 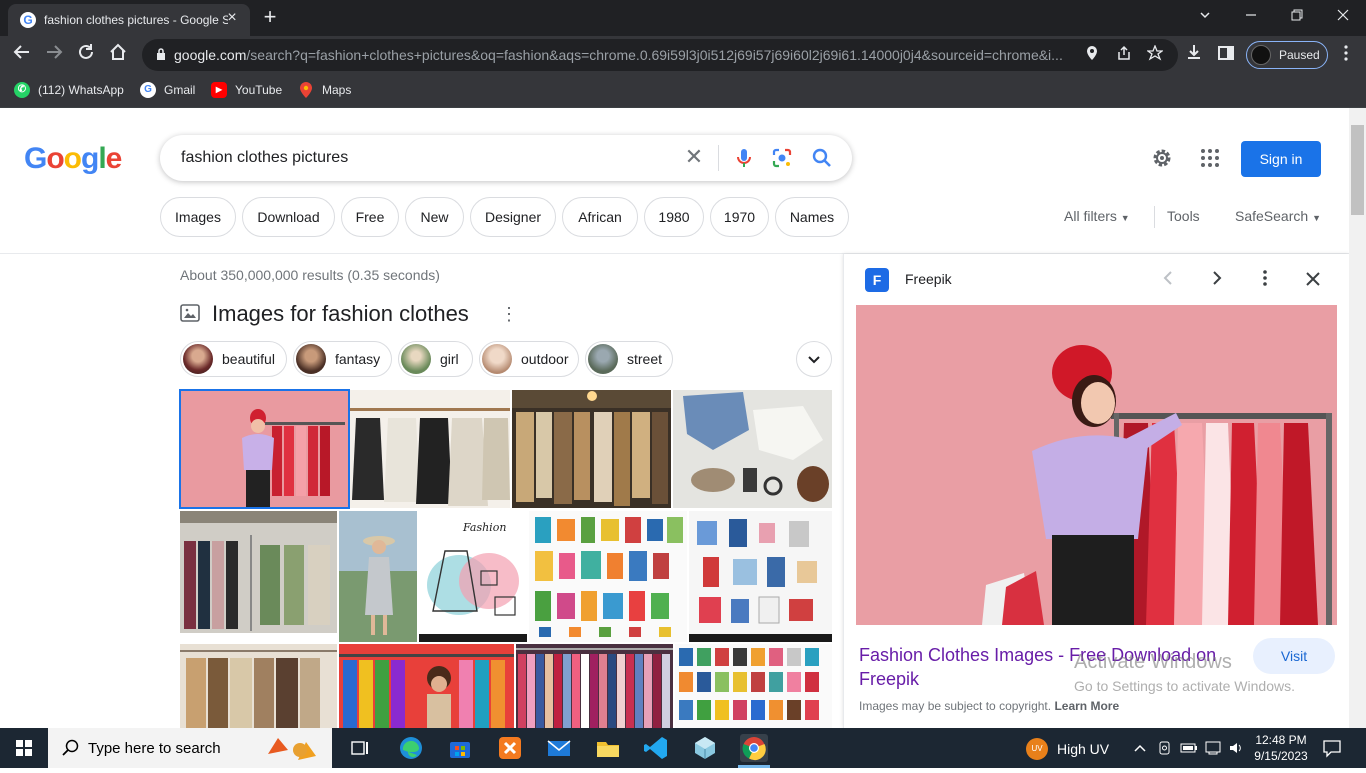 What do you see at coordinates (1097, 216) in the screenshot?
I see `all-filters-button: All filters ▼` at bounding box center [1097, 216].